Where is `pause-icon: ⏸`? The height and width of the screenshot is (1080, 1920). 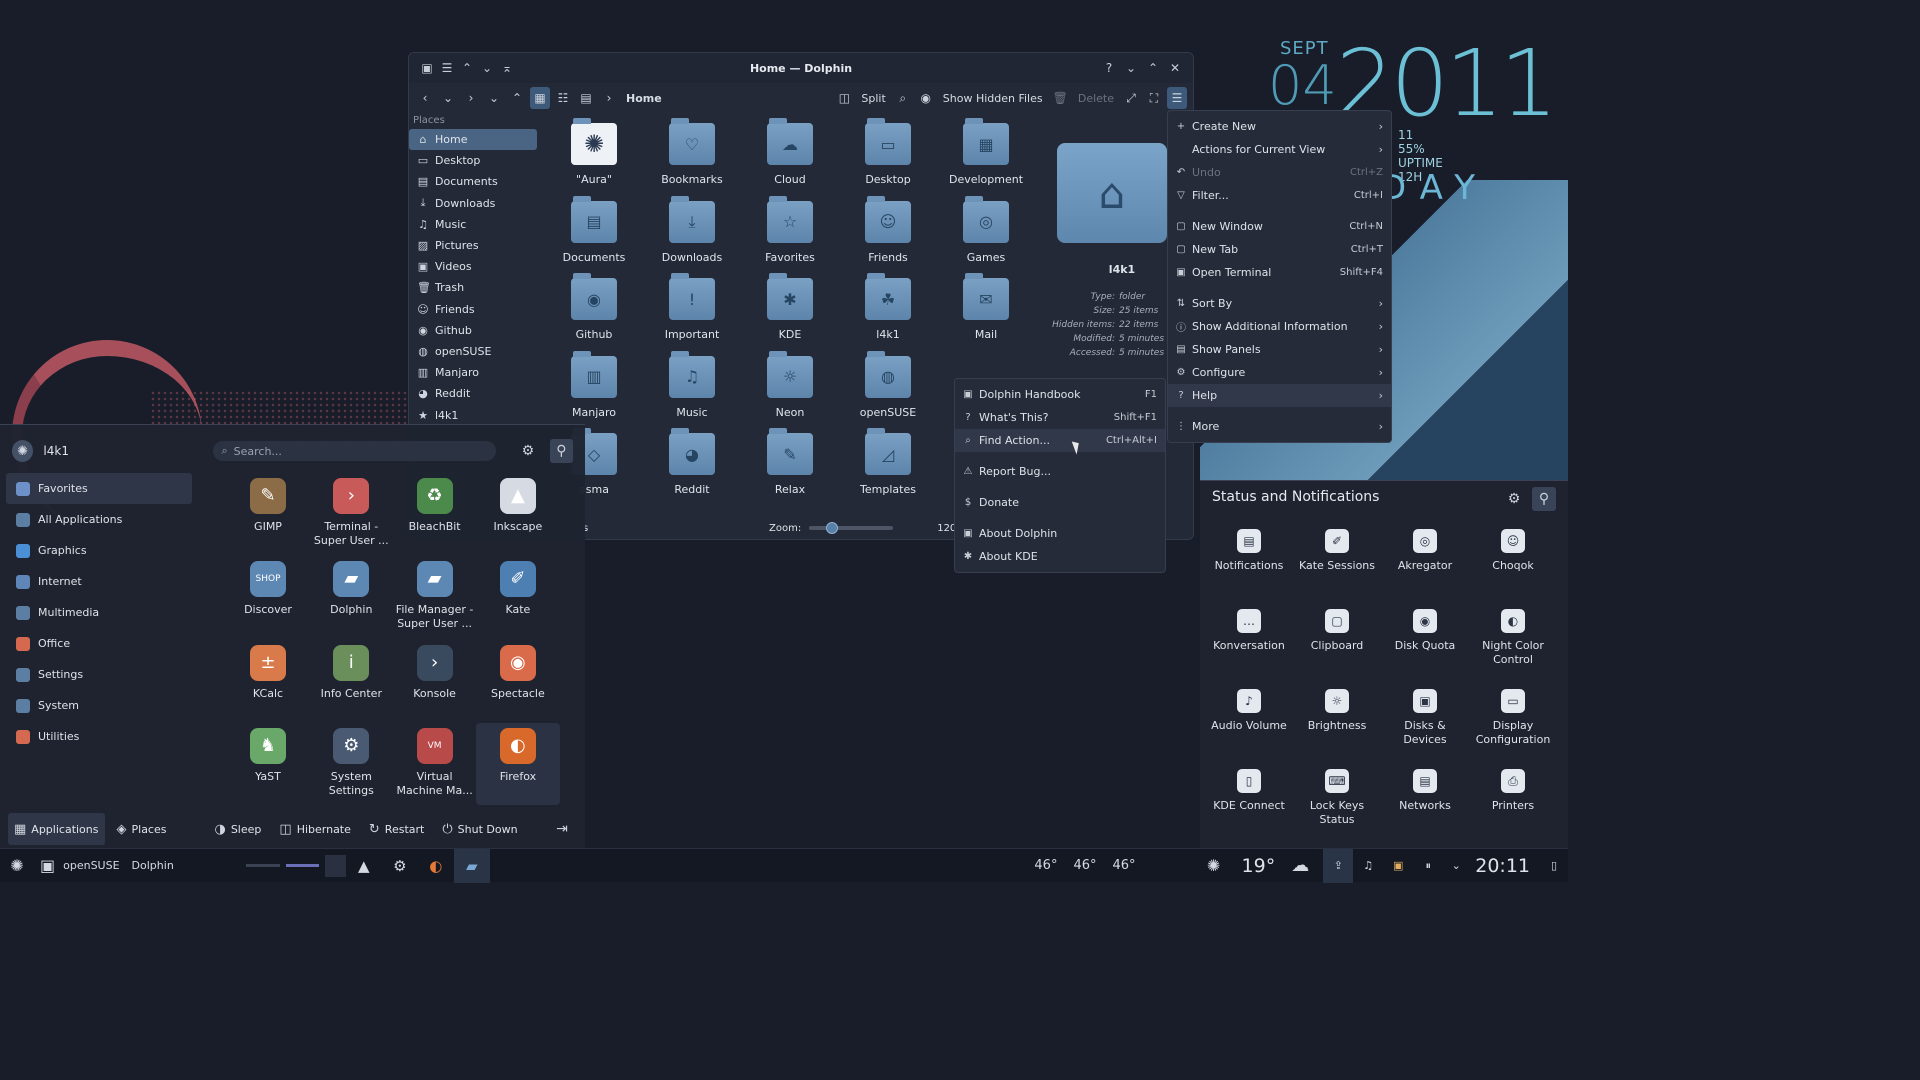 pause-icon: ⏸ is located at coordinates (1428, 866).